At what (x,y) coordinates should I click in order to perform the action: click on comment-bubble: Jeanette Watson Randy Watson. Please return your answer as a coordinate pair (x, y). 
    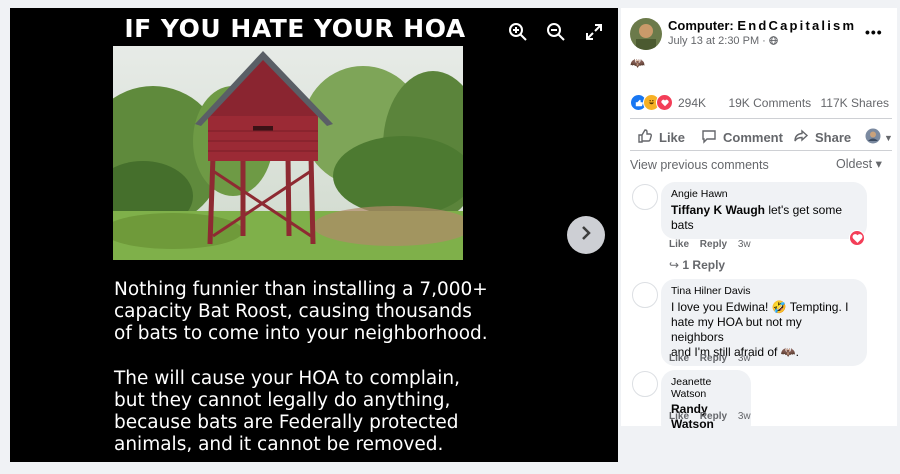
    Looking at the image, I should click on (706, 404).